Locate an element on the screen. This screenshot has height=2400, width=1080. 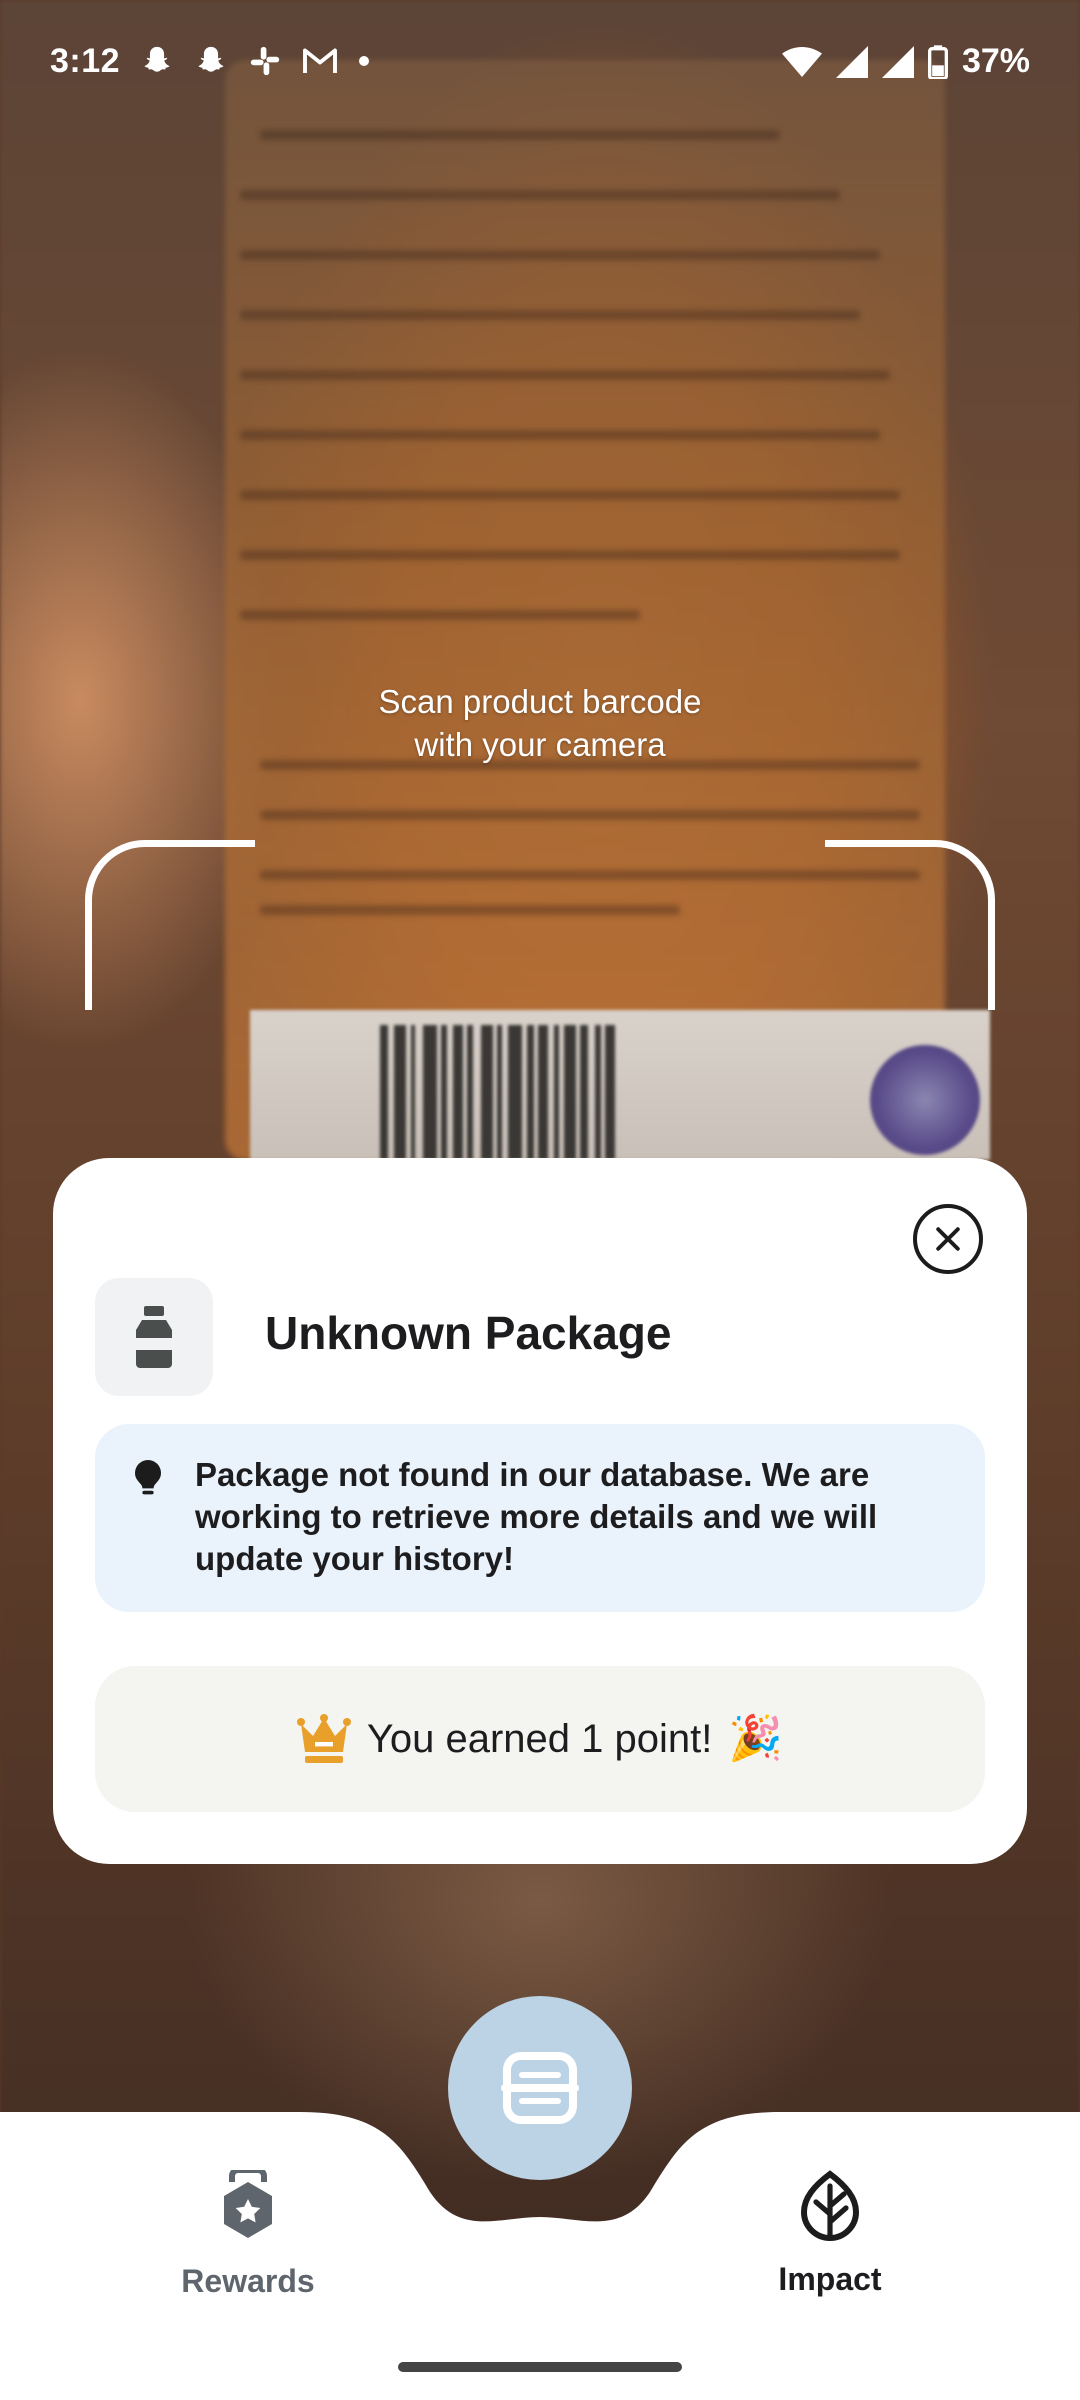
scan-icon is located at coordinates (540, 2088).